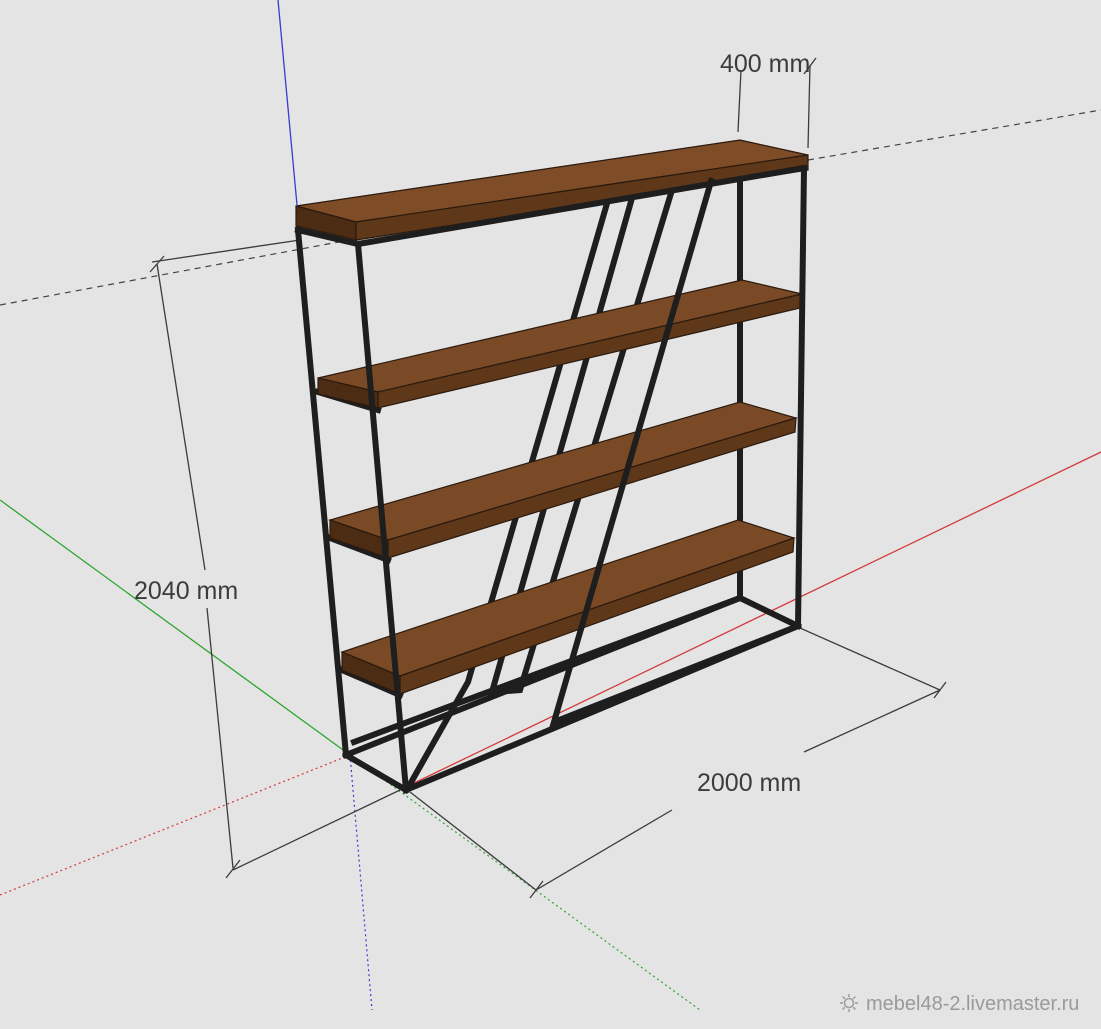  I want to click on back-left-upright, so click(322, 492).